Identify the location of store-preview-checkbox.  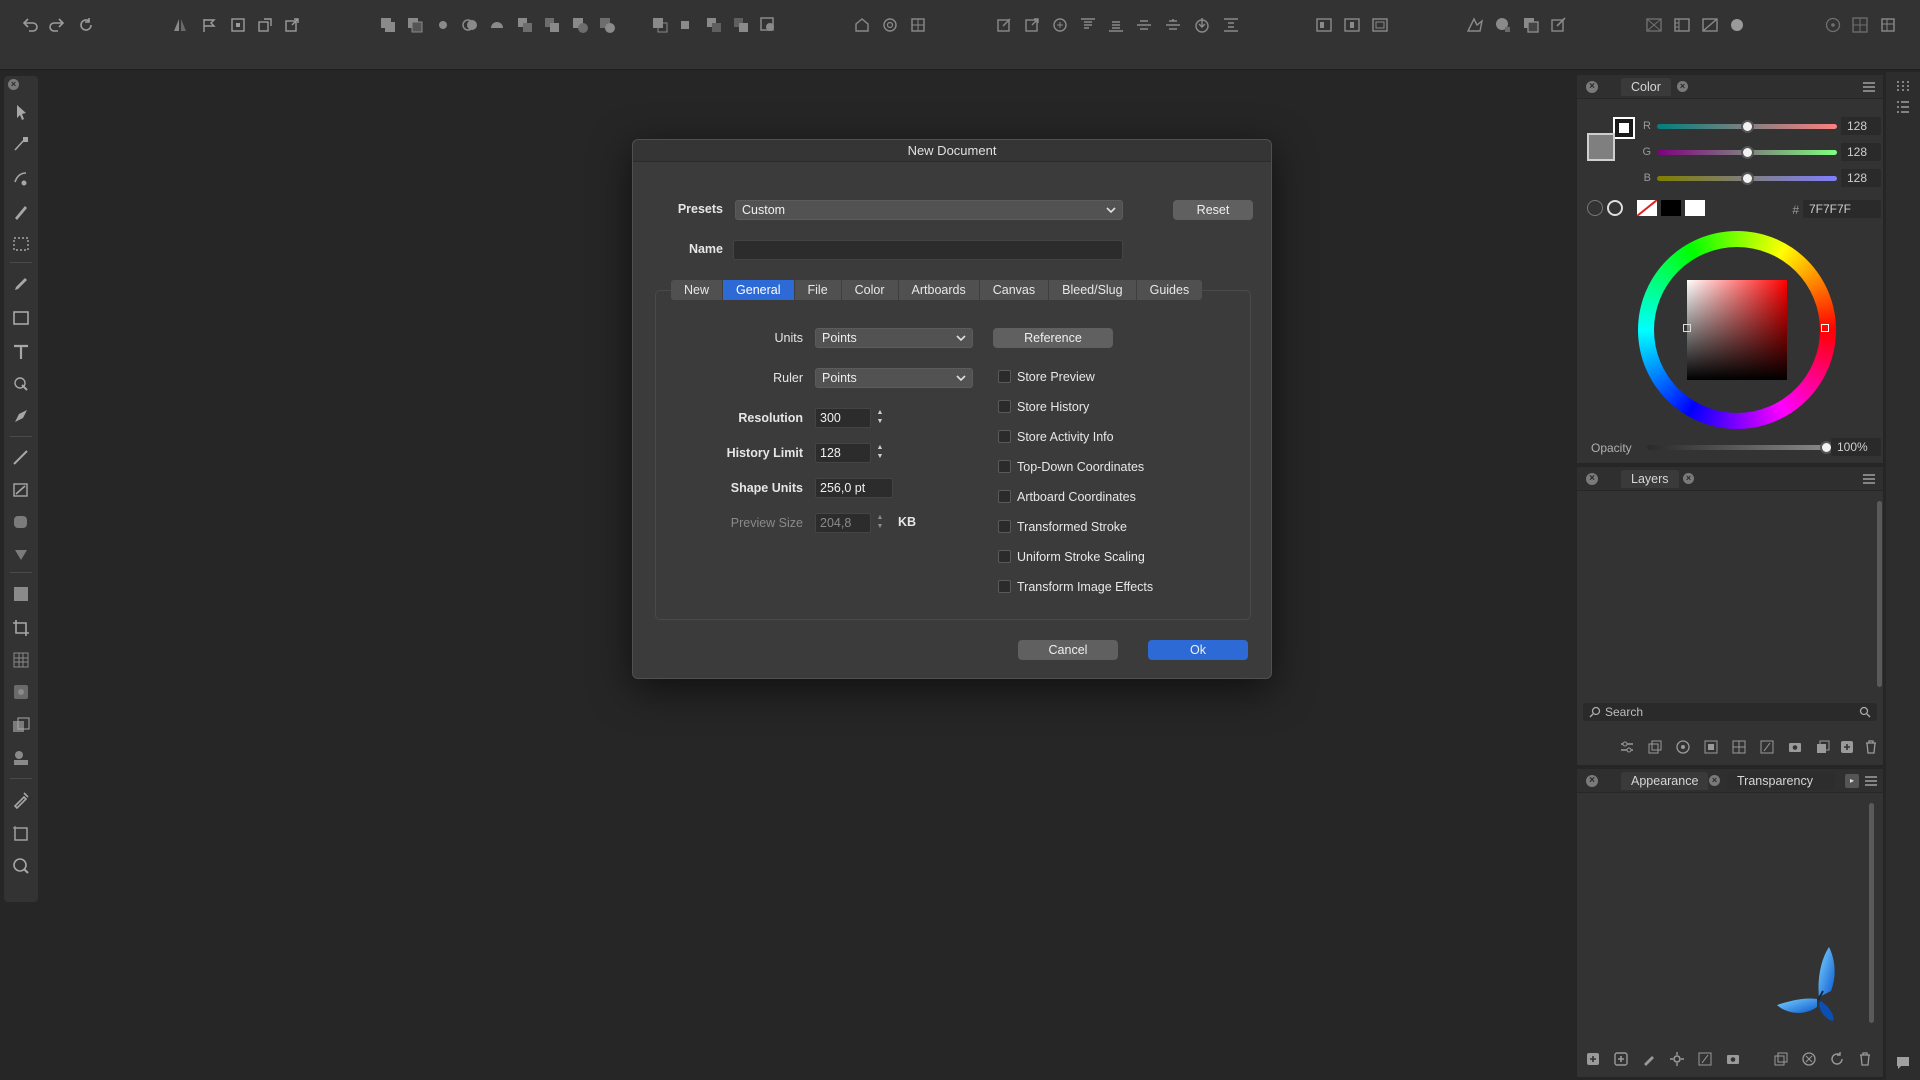
(1004, 376).